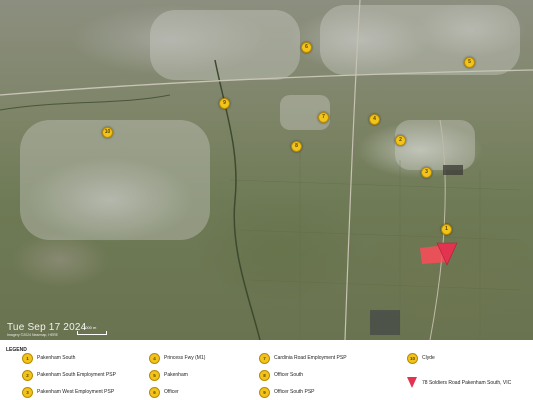  I want to click on map-marker-6: 2, so click(400, 140).